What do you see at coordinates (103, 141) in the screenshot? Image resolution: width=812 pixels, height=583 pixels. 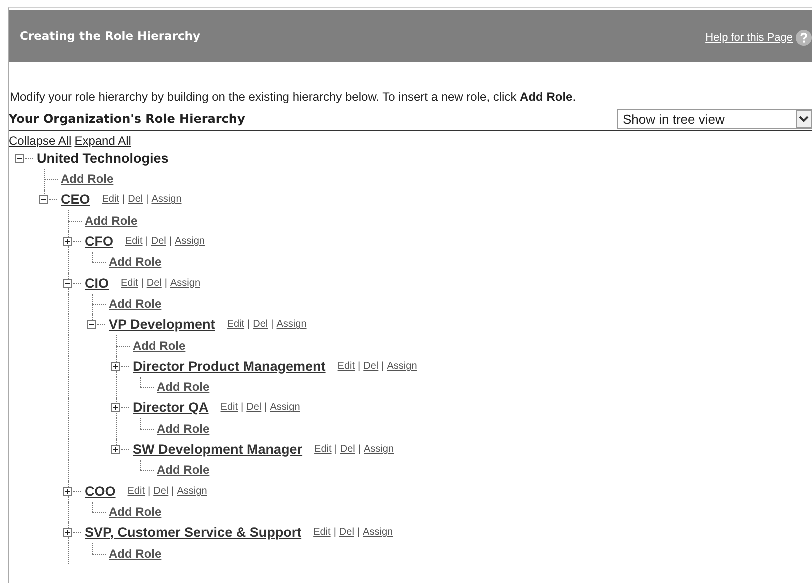 I see `tree-control-link: Expand All` at bounding box center [103, 141].